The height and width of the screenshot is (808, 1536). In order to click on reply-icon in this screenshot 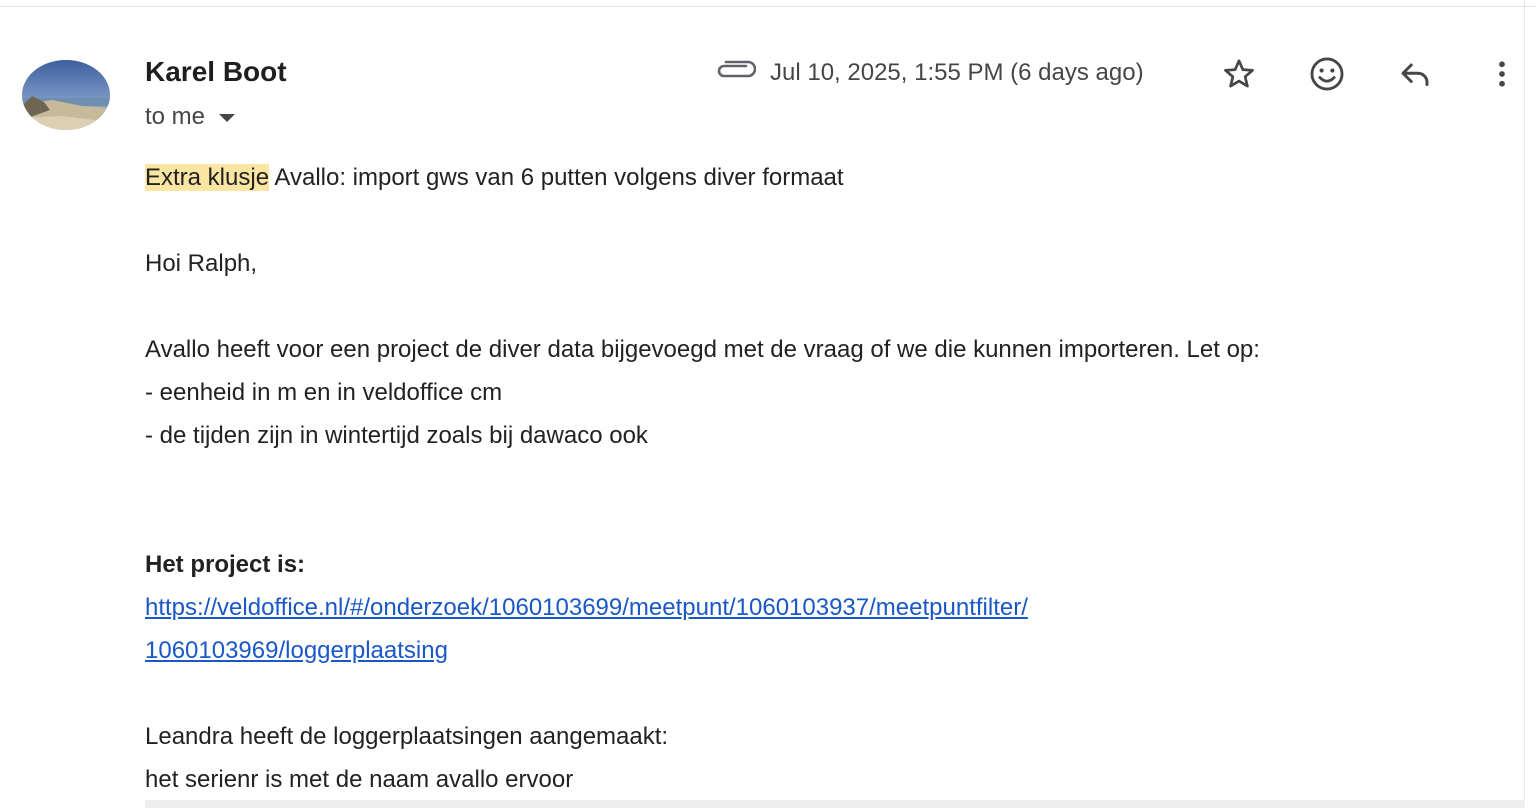, I will do `click(1415, 74)`.